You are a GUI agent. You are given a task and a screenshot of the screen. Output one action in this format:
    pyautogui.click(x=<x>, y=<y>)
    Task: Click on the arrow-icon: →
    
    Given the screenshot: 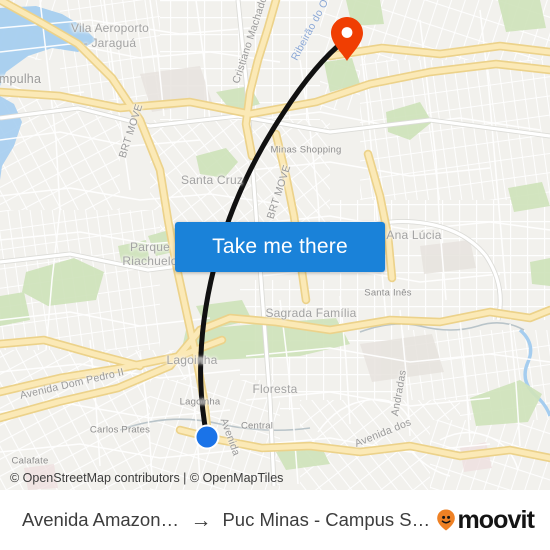 What is the action you would take?
    pyautogui.click(x=201, y=520)
    